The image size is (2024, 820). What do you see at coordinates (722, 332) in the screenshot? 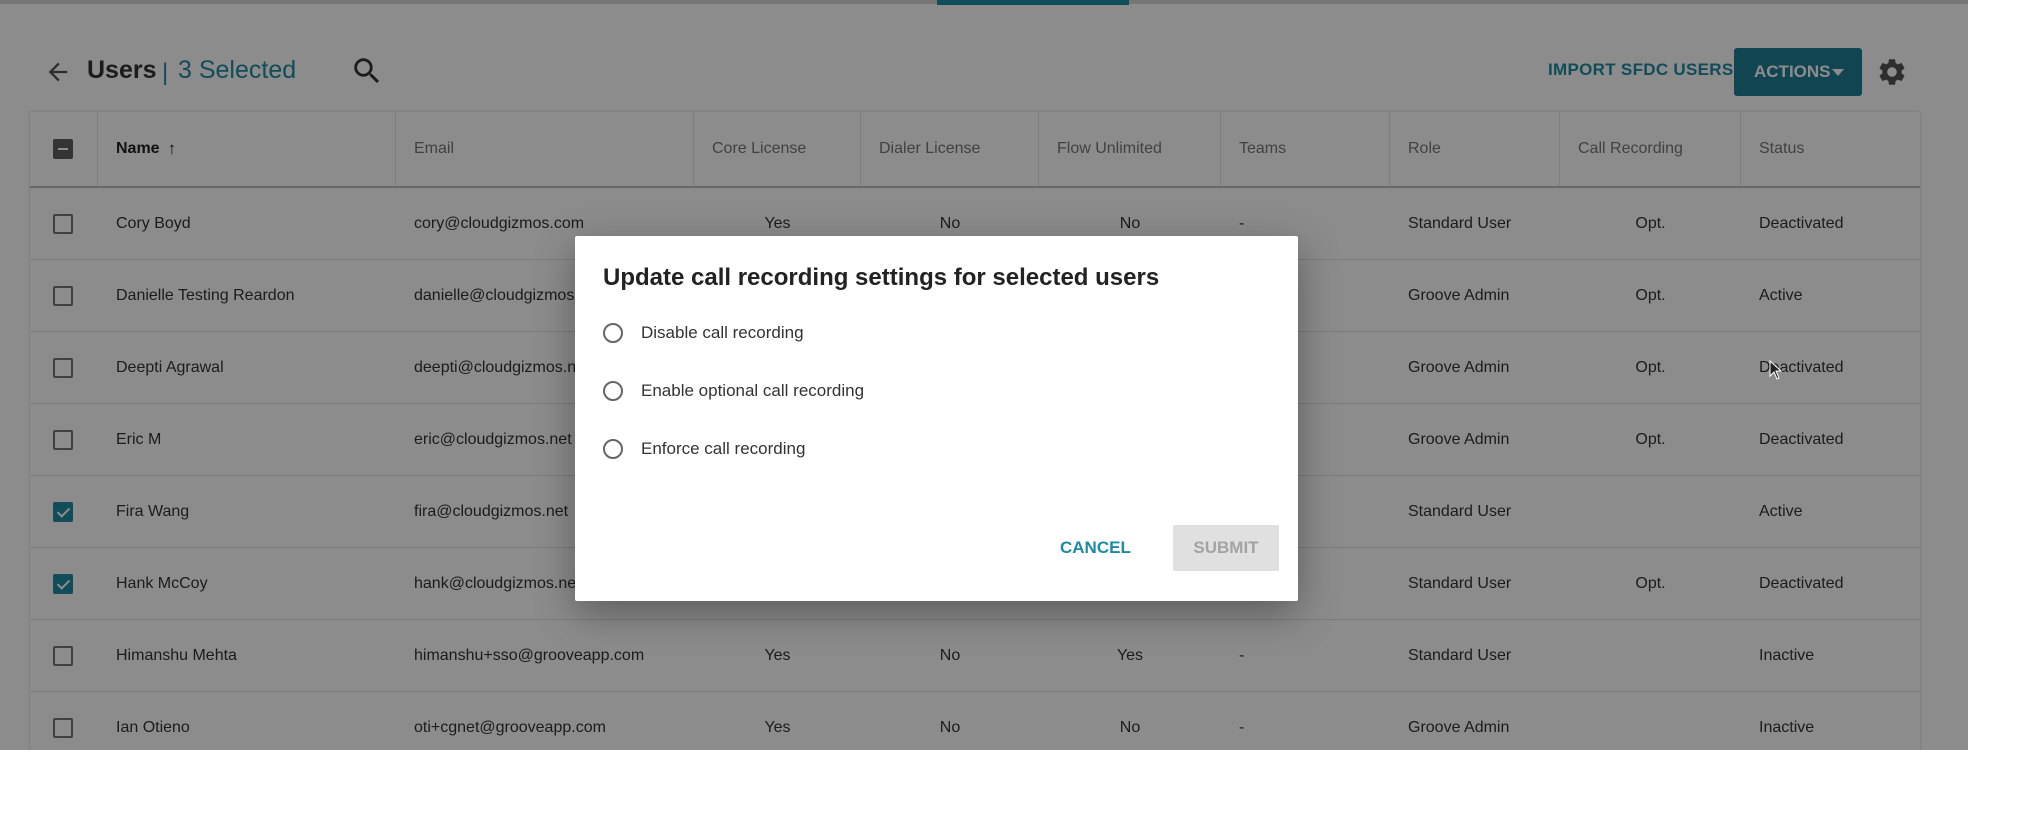
I see `radio-option-label: Disable call recording` at bounding box center [722, 332].